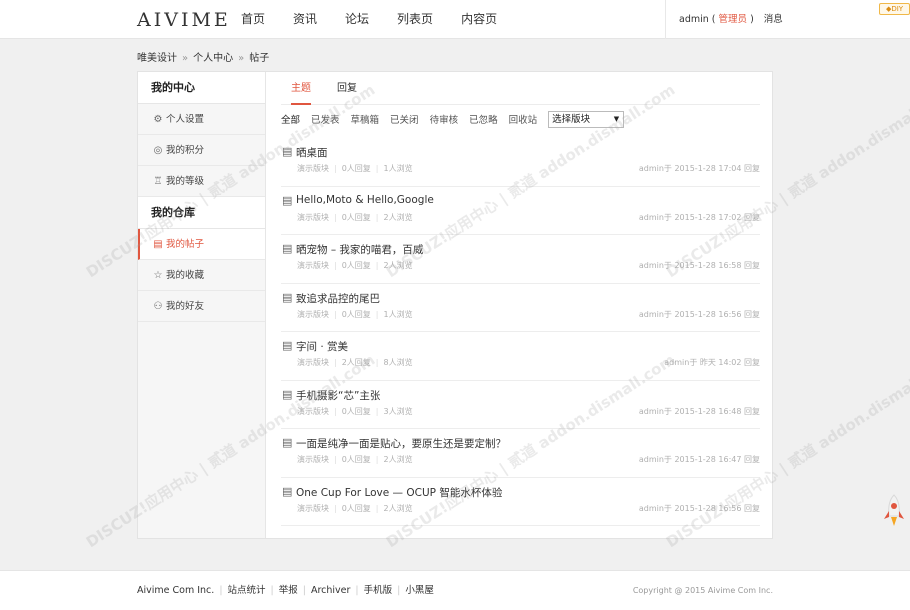 This screenshot has height=610, width=910. What do you see at coordinates (201, 275) in the screenshot?
I see `sidebar-item-favorites: ☆ 我的收藏` at bounding box center [201, 275].